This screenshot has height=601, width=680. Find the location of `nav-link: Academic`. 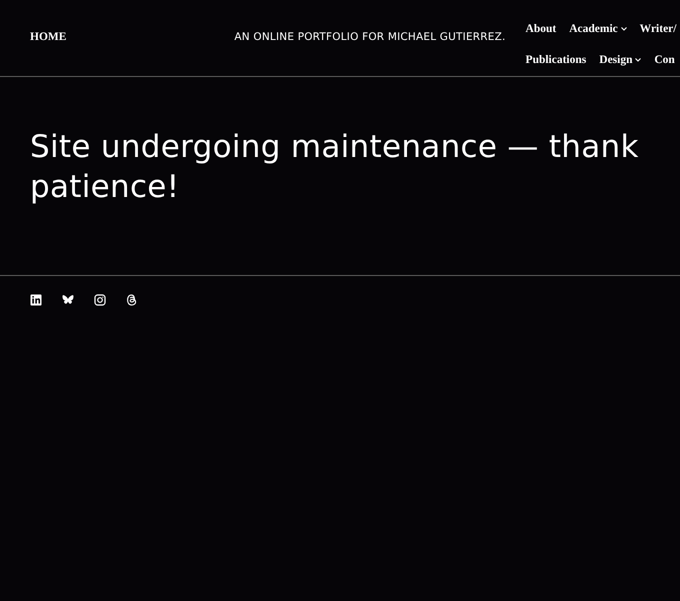

nav-link: Academic is located at coordinates (598, 29).